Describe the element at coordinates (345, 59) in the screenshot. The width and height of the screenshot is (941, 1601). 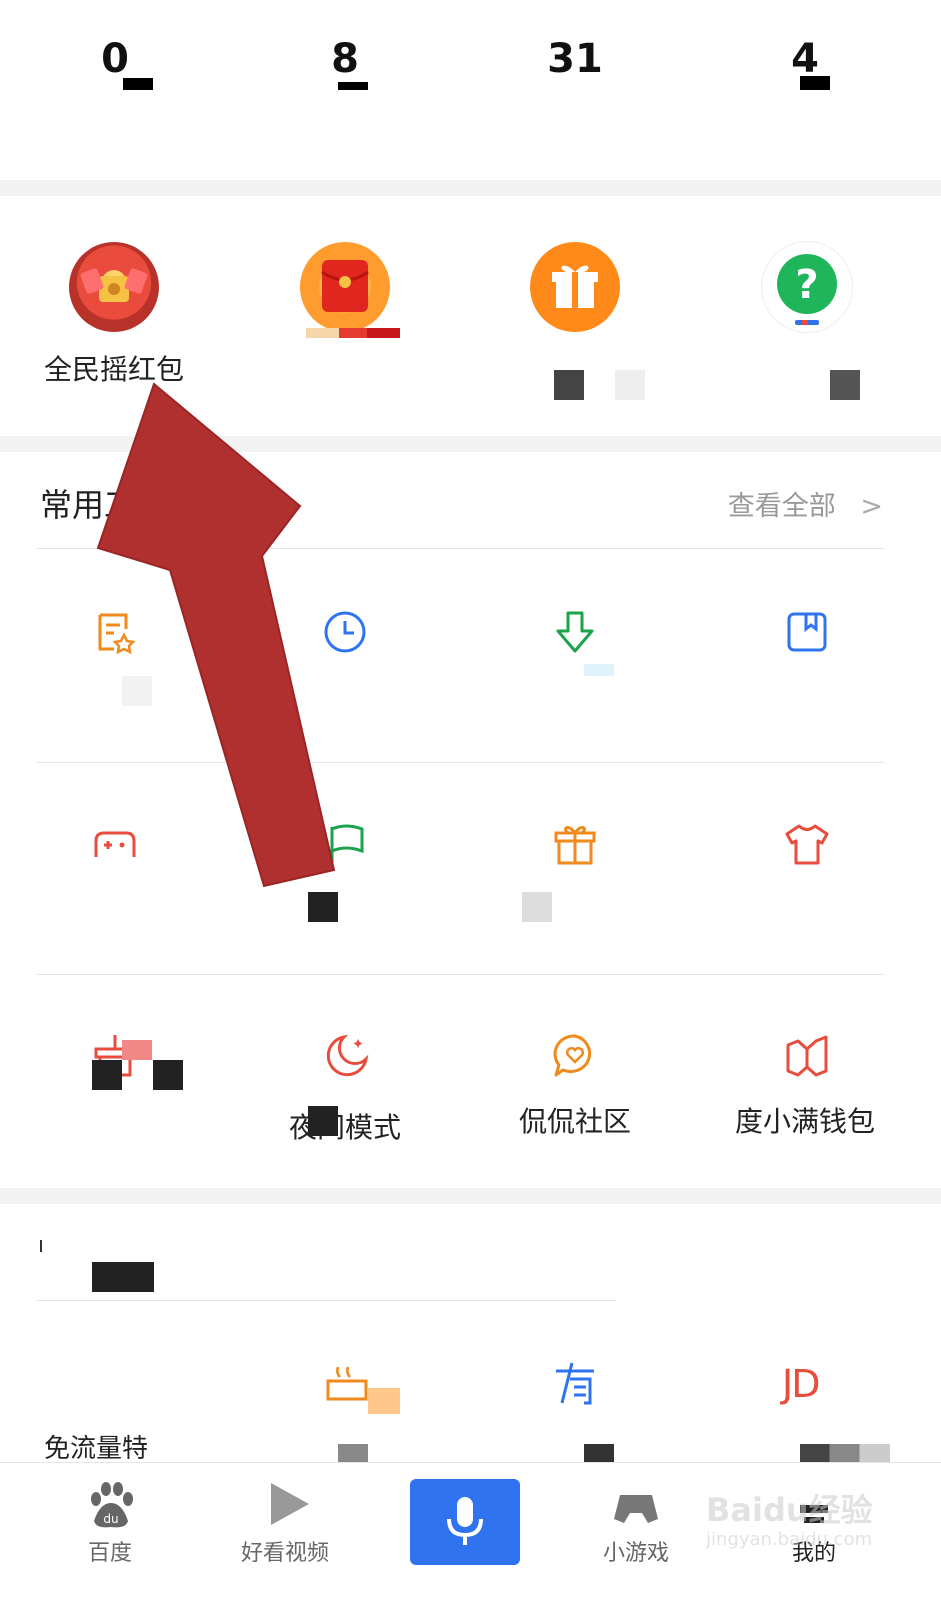
I see `stat-count-2: 8` at that location.